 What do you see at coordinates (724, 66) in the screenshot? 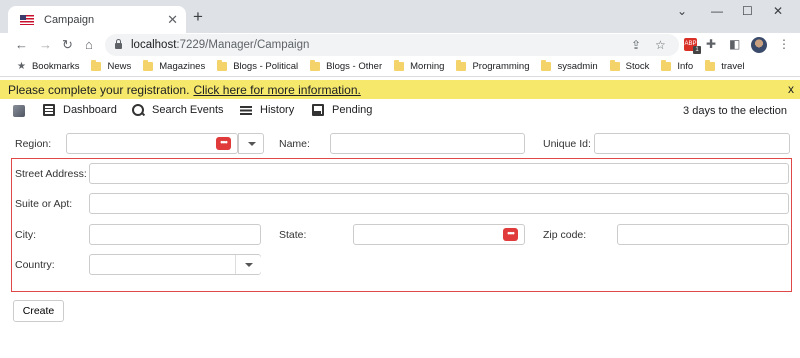
I see `bookmark-item: travel` at bounding box center [724, 66].